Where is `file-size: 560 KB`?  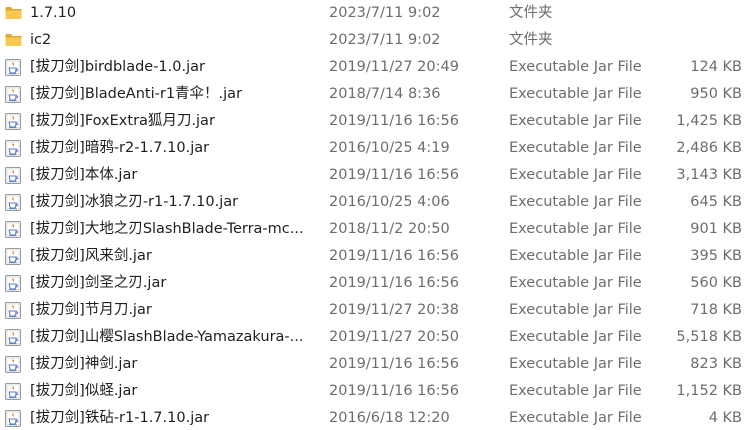 file-size: 560 KB is located at coordinates (716, 283).